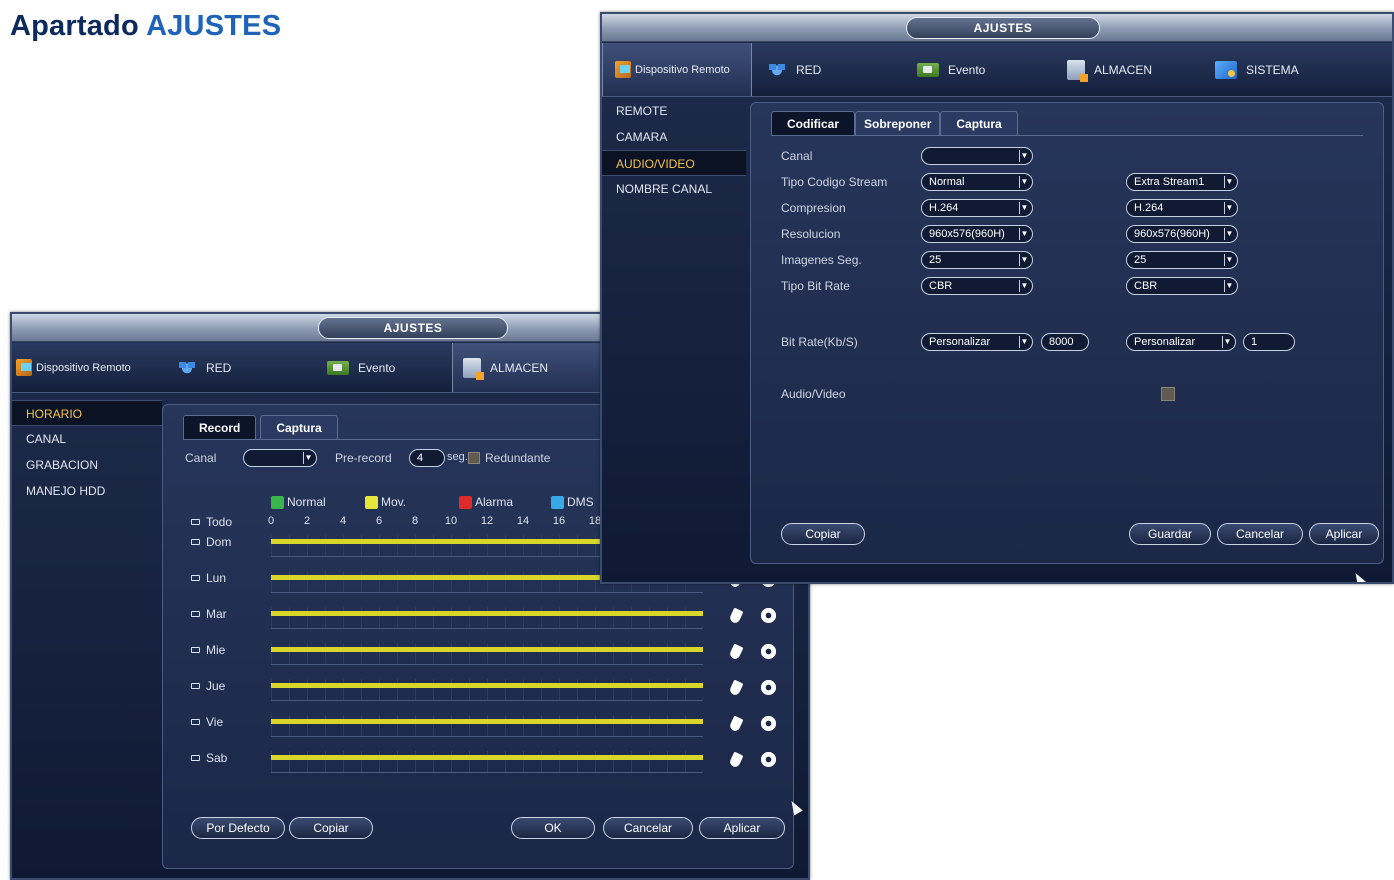  I want to click on mouse-cursor-icon, so click(1359, 576).